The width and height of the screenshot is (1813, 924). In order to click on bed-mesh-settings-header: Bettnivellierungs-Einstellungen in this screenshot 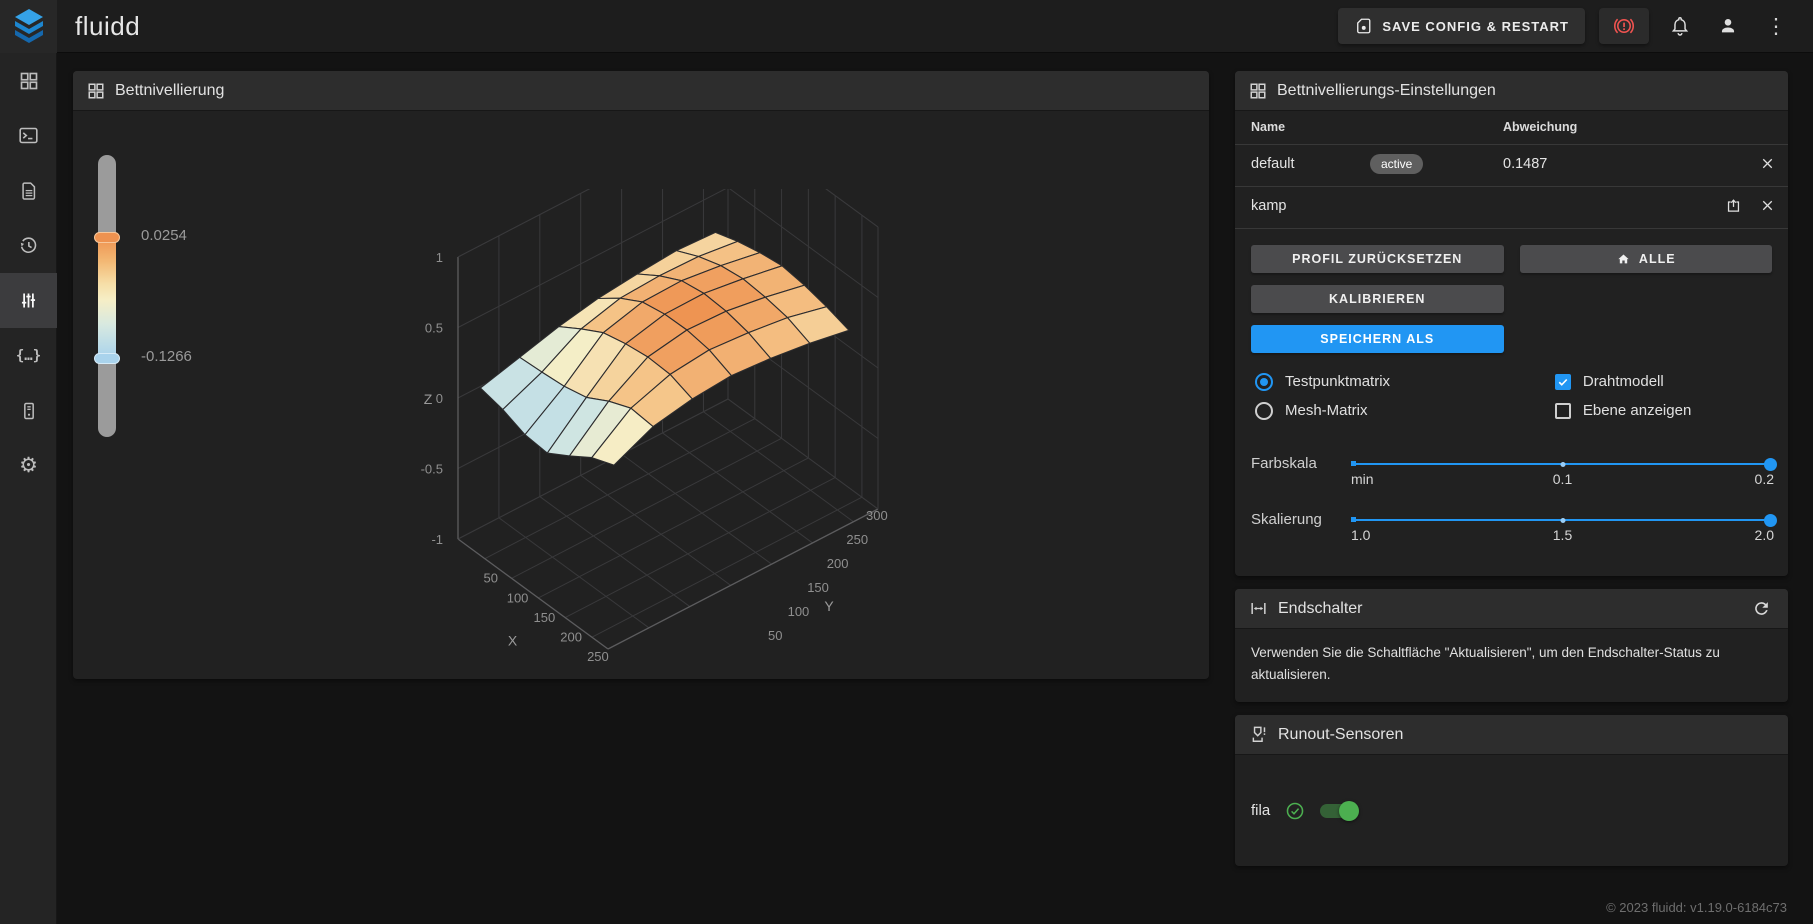, I will do `click(1511, 91)`.